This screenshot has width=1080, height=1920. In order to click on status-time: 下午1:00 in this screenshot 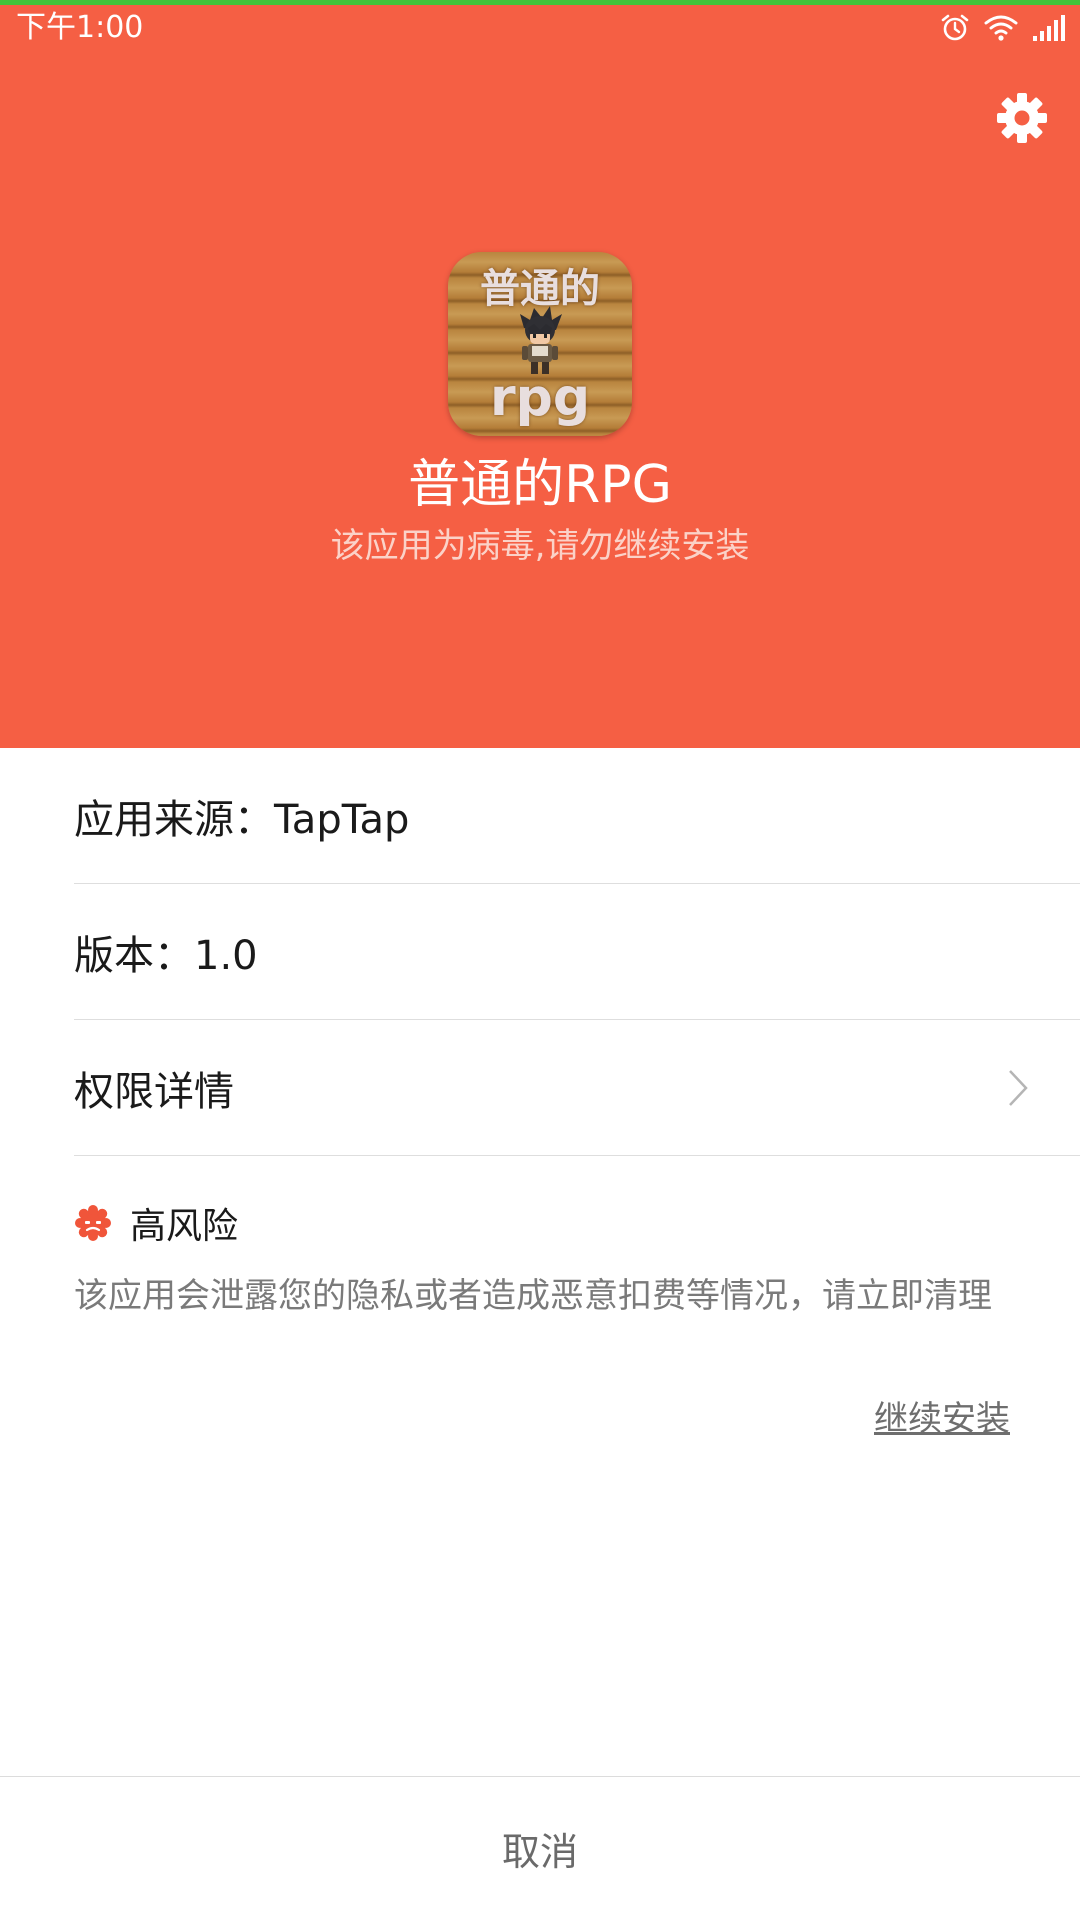, I will do `click(80, 27)`.